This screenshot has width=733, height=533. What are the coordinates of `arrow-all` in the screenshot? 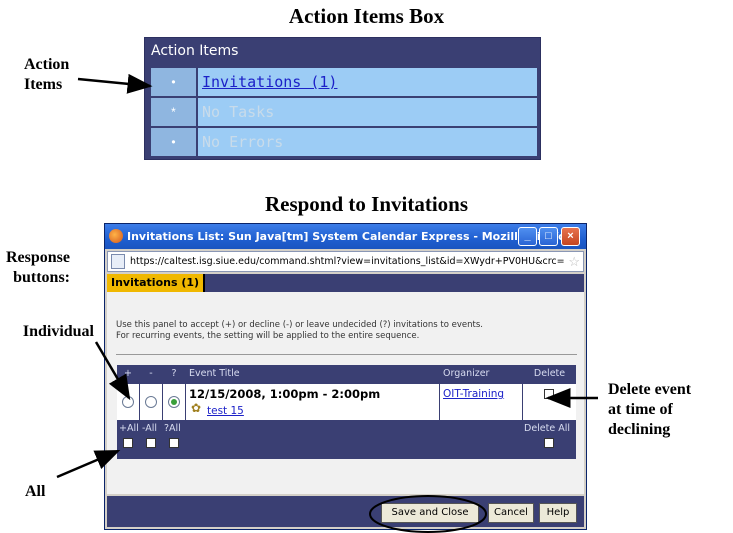 It's located at (88, 464).